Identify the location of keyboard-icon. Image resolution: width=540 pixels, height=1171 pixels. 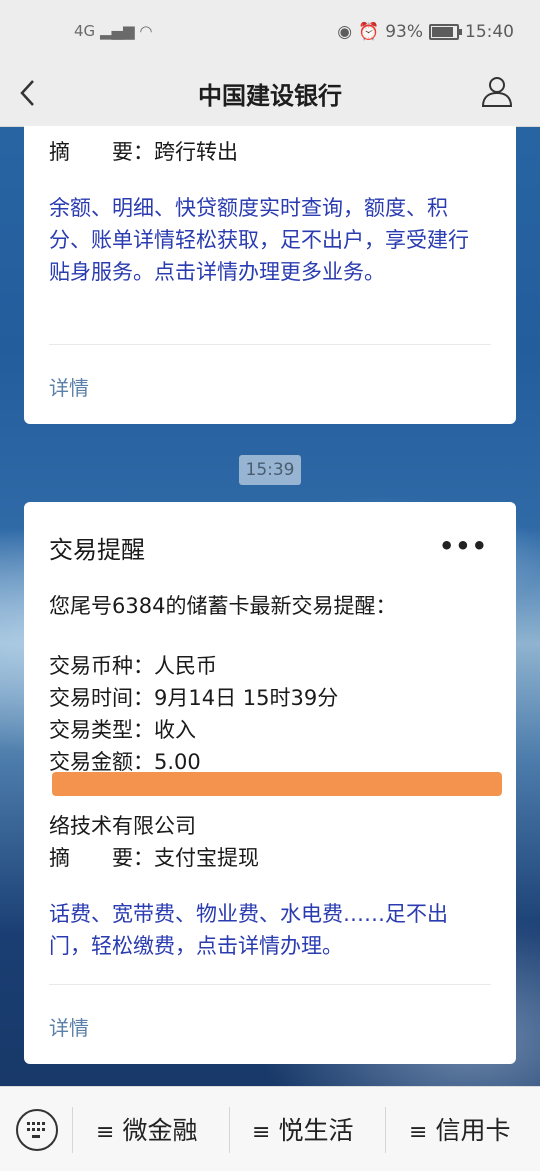
(37, 1130).